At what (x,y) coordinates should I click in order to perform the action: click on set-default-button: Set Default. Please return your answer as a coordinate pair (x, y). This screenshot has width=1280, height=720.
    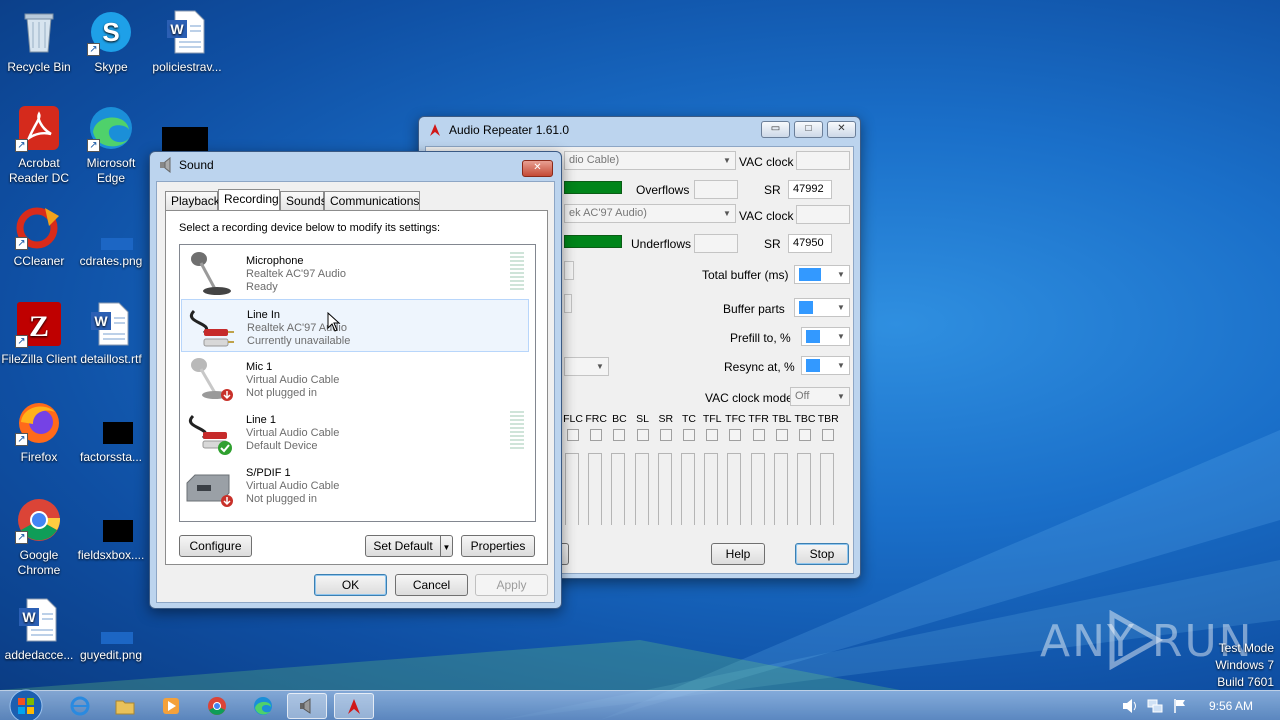
    Looking at the image, I should click on (403, 546).